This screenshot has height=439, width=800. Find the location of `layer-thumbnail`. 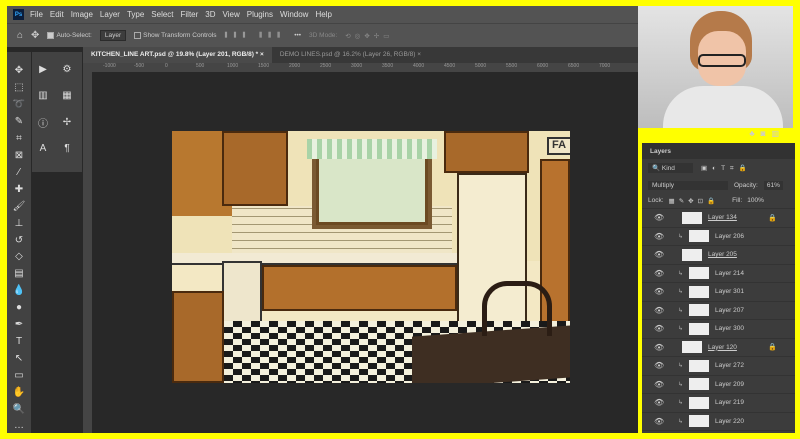

layer-thumbnail is located at coordinates (699, 273).